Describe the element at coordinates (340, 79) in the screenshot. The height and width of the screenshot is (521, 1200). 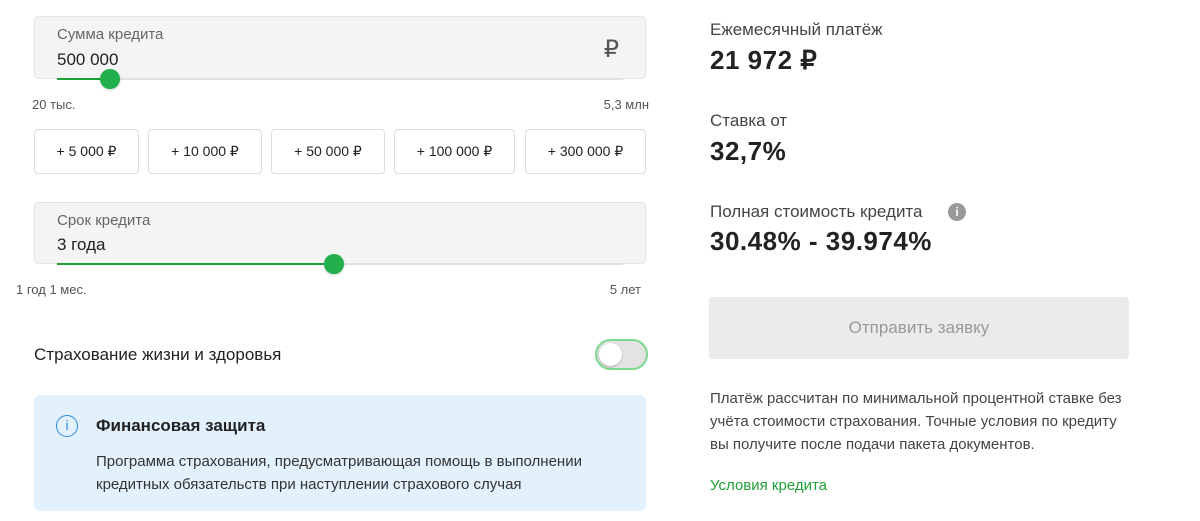
I see `amount-slider` at that location.